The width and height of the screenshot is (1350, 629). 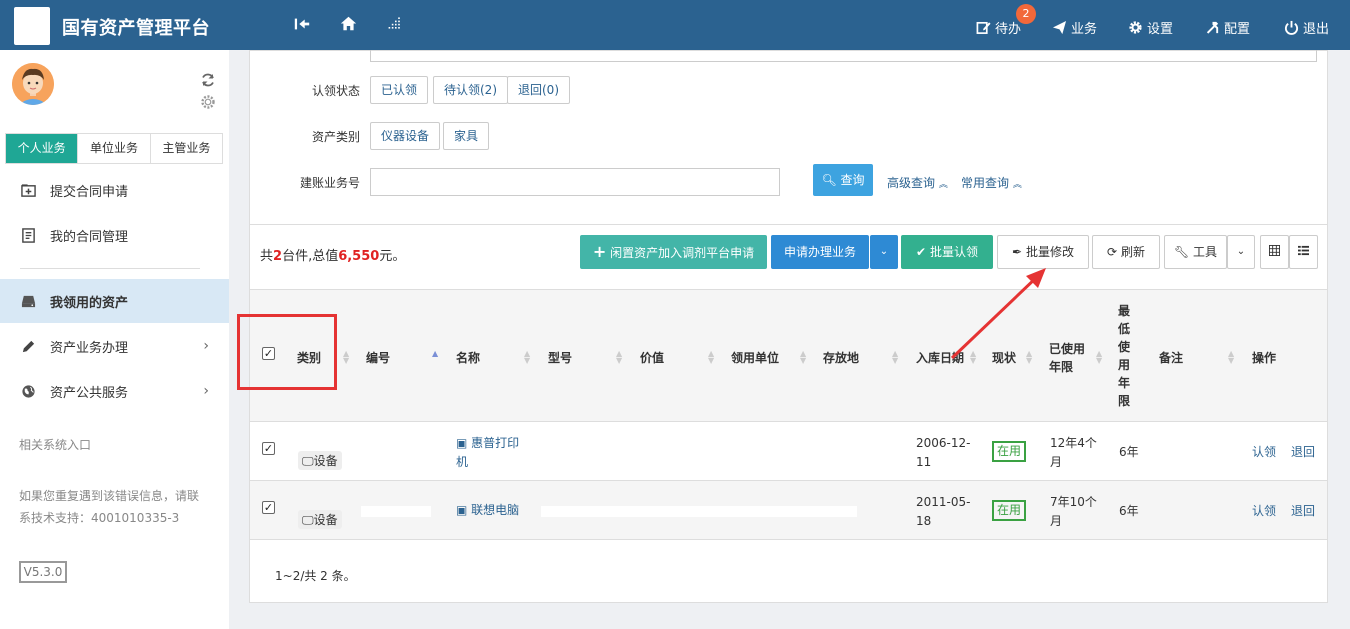 I want to click on idle-assets-button: + 闲置资产加入调剂平台申请, so click(x=673, y=252).